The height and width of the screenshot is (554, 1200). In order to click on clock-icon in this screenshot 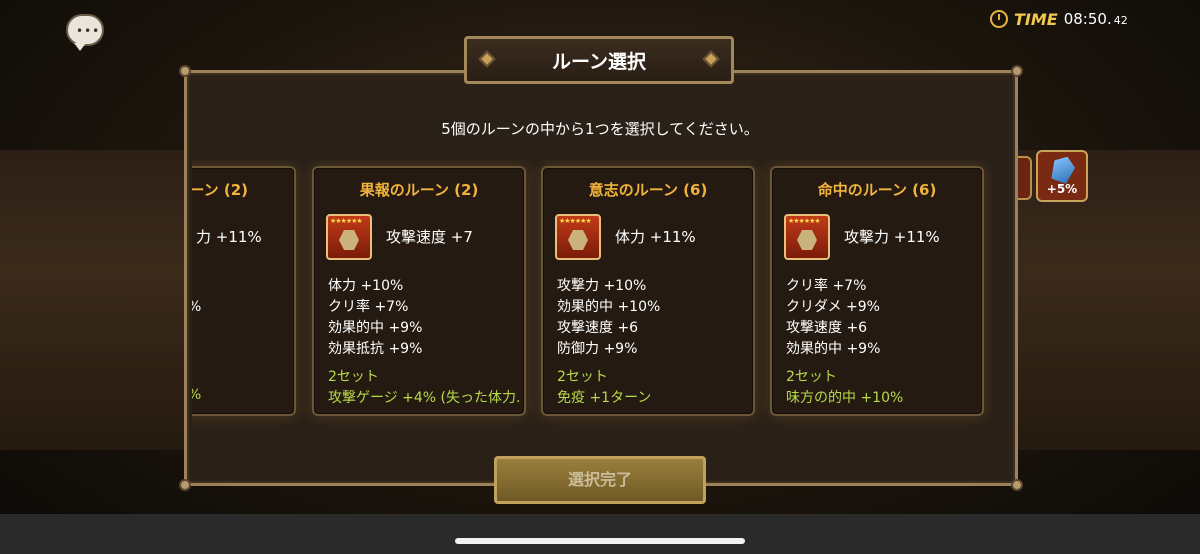, I will do `click(999, 19)`.